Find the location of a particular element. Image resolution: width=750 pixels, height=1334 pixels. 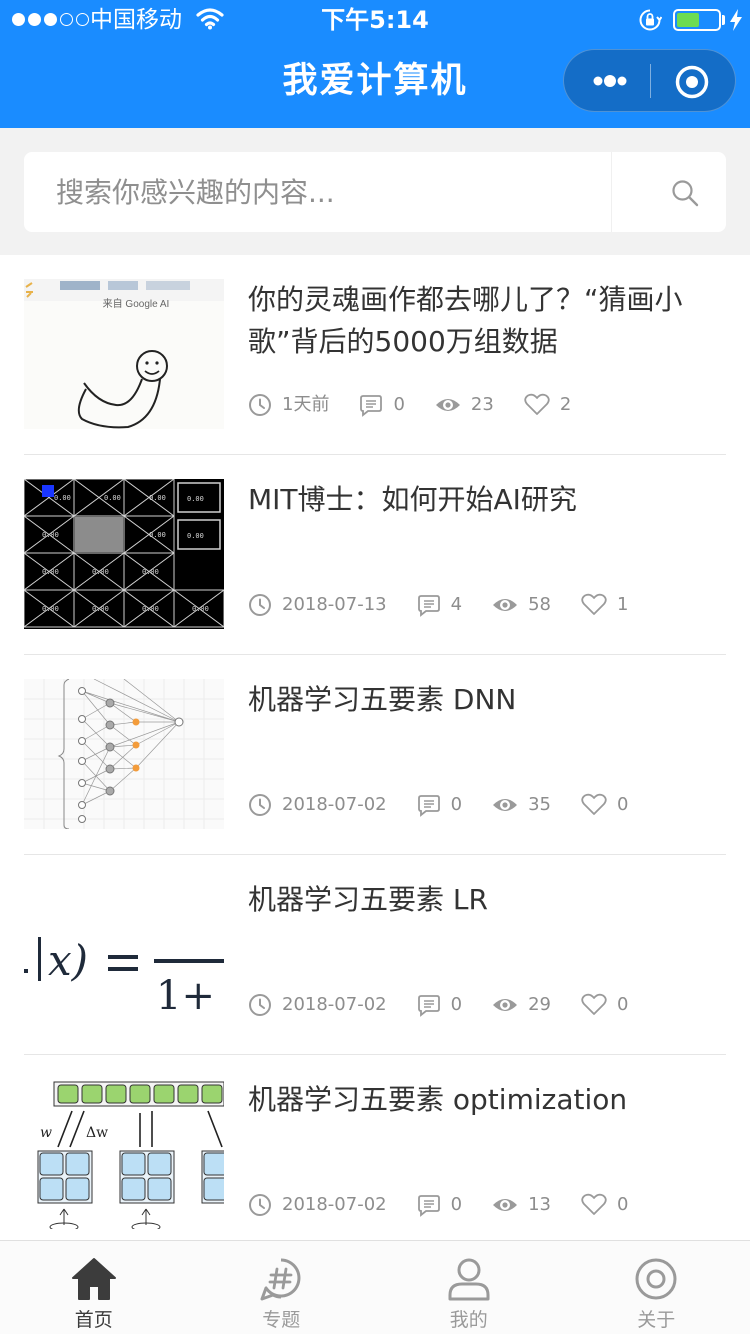

article-item: 机器学习五要素 DNN 2018-07-02 0 35 0 is located at coordinates (375, 755).